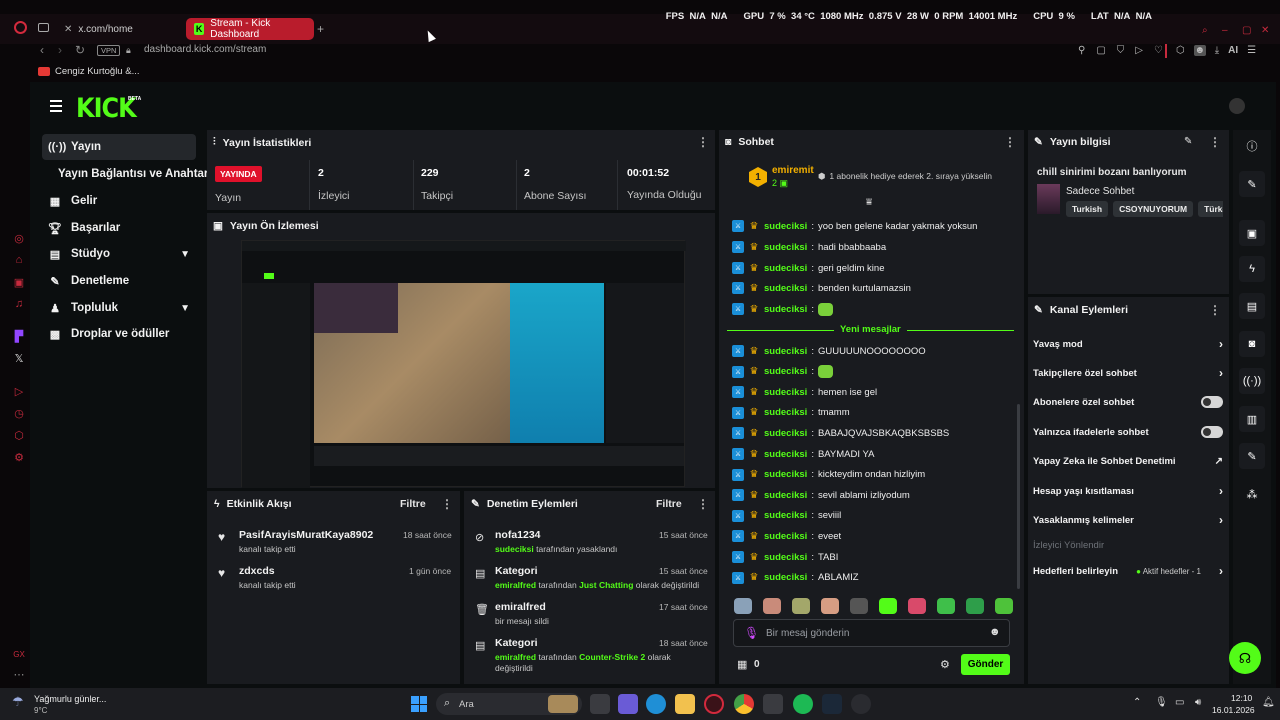  Describe the element at coordinates (1048, 199) in the screenshot. I see `category-thumbnail` at that location.